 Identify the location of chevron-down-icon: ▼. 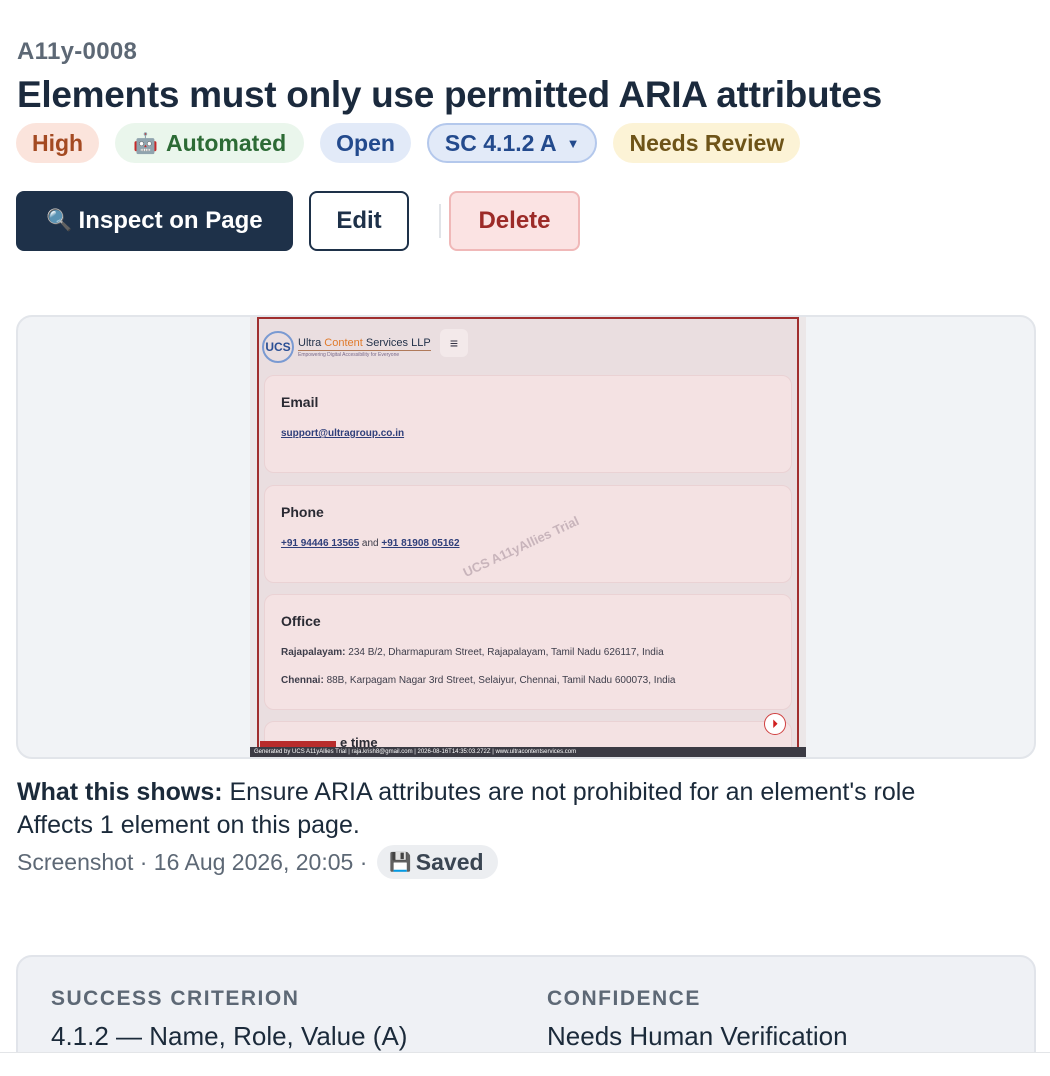
(573, 143).